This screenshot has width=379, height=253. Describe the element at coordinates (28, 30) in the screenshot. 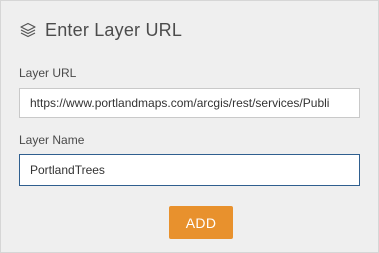

I see `layers-icon` at that location.